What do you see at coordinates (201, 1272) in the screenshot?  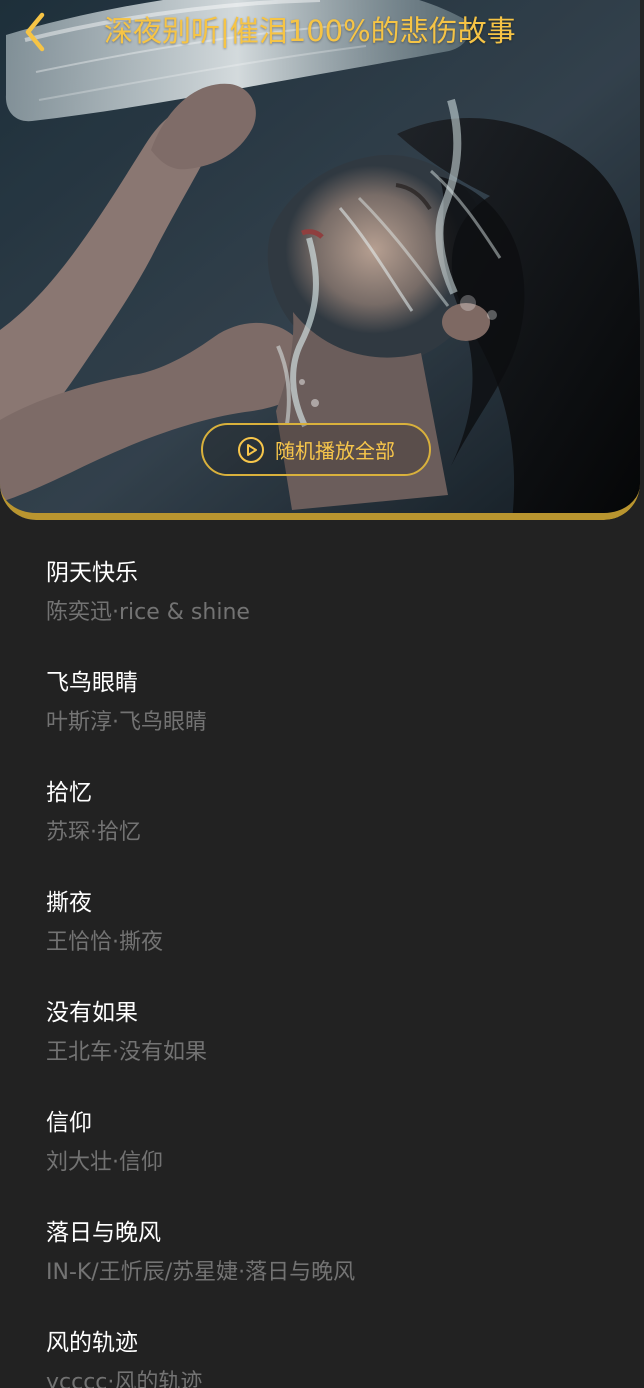 I see `song-artist-album: IN-K/王忻辰/苏星婕·落日与晚风` at bounding box center [201, 1272].